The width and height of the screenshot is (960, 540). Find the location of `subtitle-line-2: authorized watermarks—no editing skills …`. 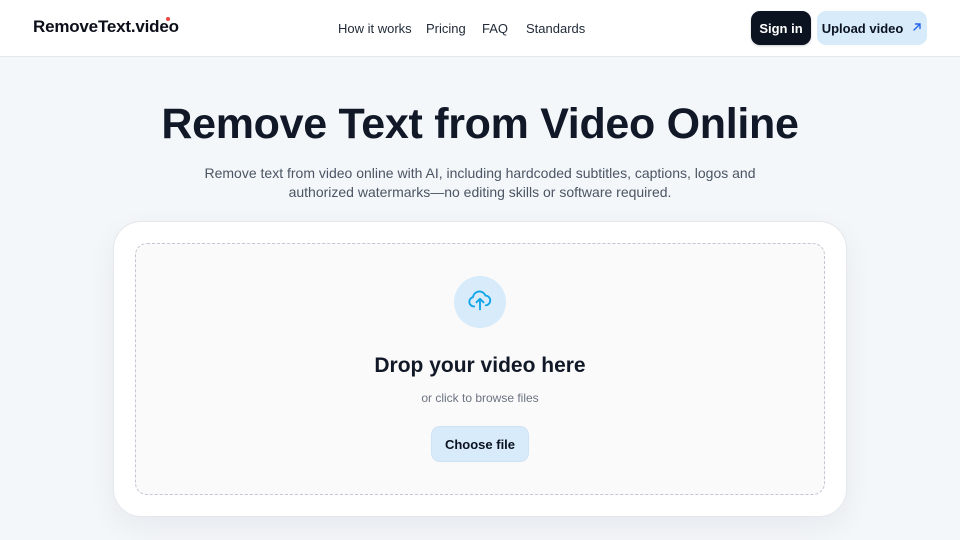

subtitle-line-2: authorized watermarks—no editing skills … is located at coordinates (480, 192).